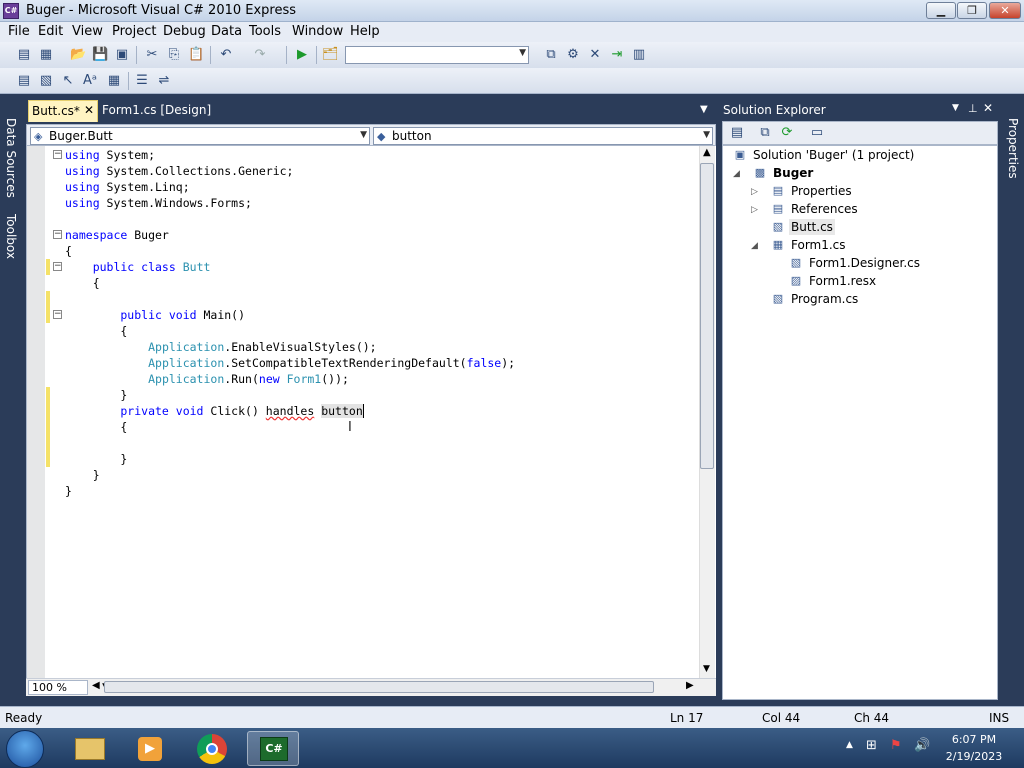 This screenshot has height=768, width=1024. Describe the element at coordinates (214, 411) in the screenshot. I see `code-line: private void Click() handles button` at that location.